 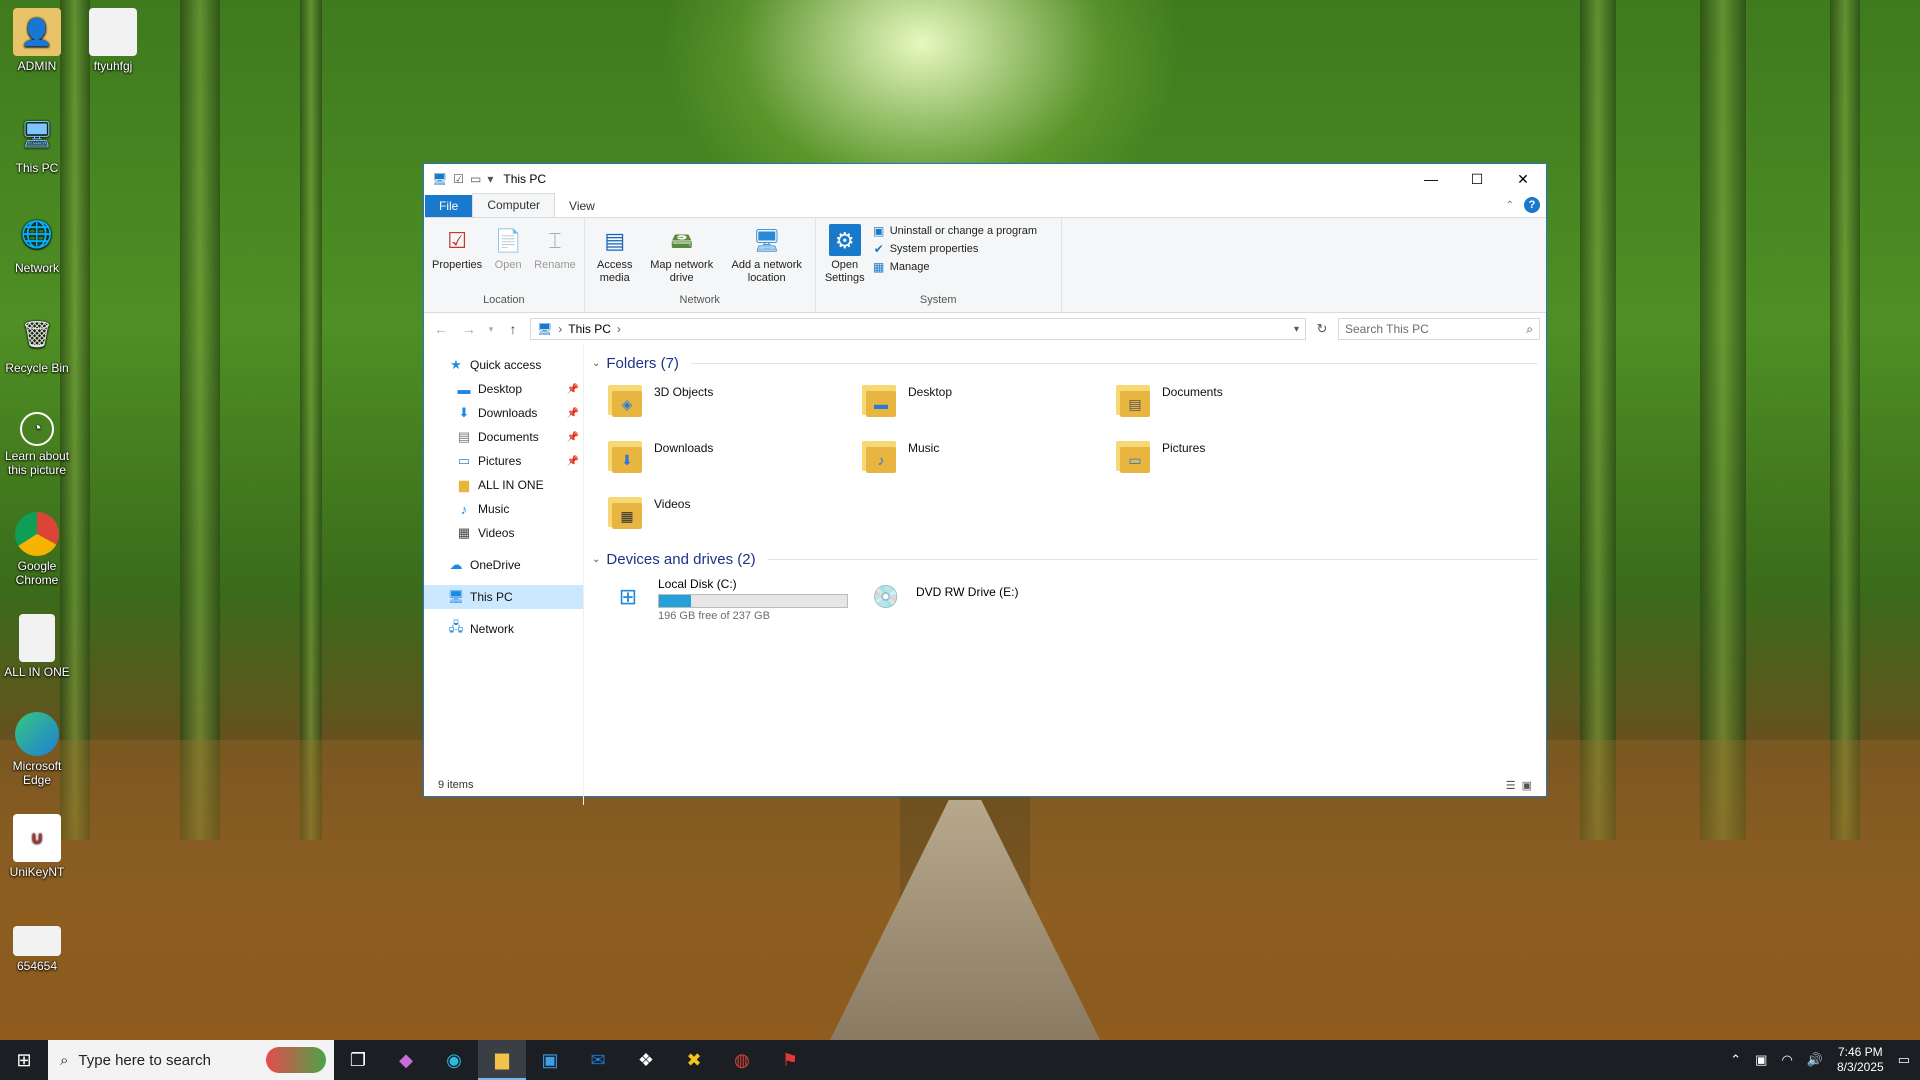 I want to click on nav-desktop: ▬ Desktop 📌, so click(x=503, y=389).